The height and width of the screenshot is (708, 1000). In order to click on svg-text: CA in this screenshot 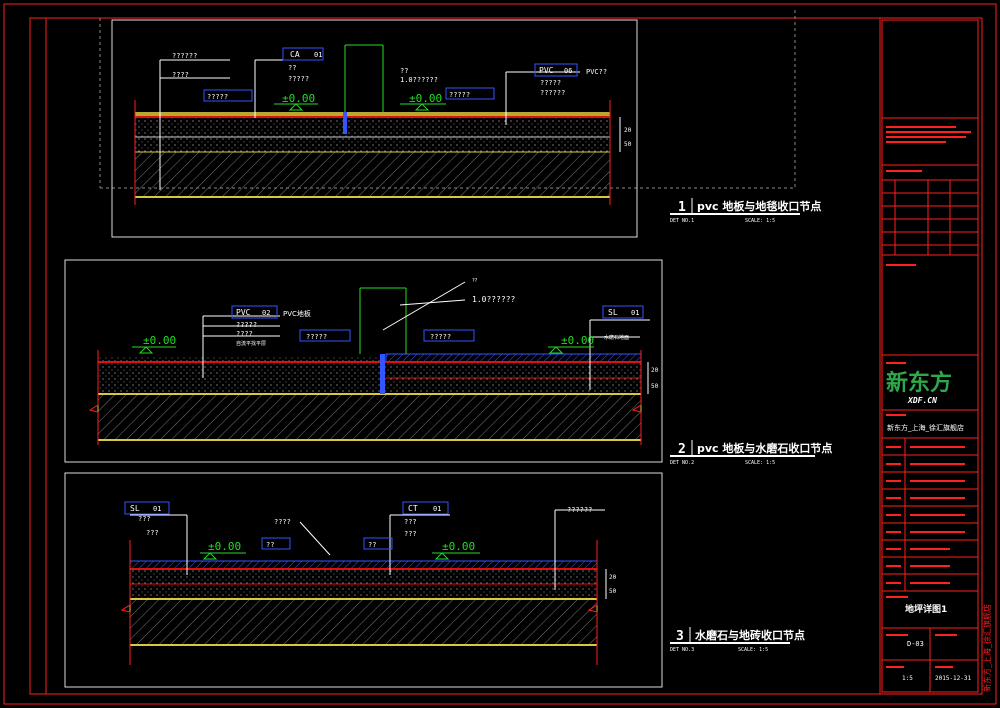, I will do `click(295, 54)`.